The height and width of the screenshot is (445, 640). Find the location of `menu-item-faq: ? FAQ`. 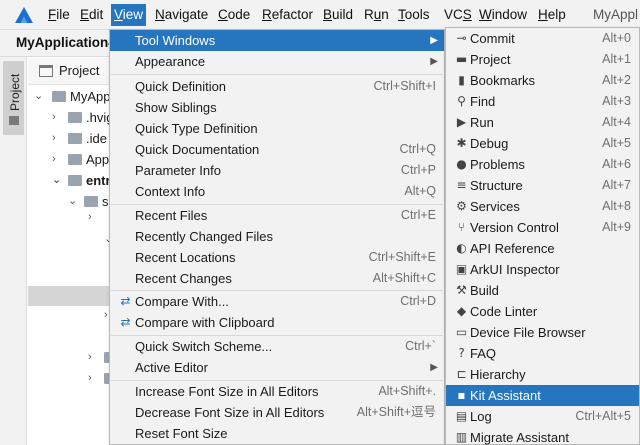

menu-item-faq: ? FAQ is located at coordinates (542, 353).